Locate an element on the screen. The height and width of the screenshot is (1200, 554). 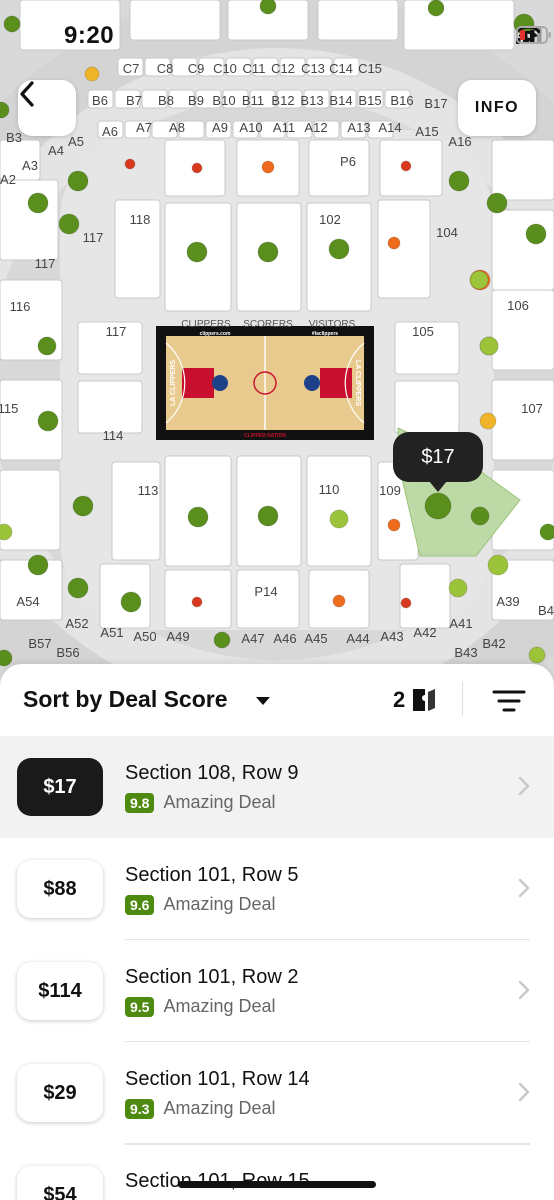
section-label: 117 is located at coordinates (93, 237).